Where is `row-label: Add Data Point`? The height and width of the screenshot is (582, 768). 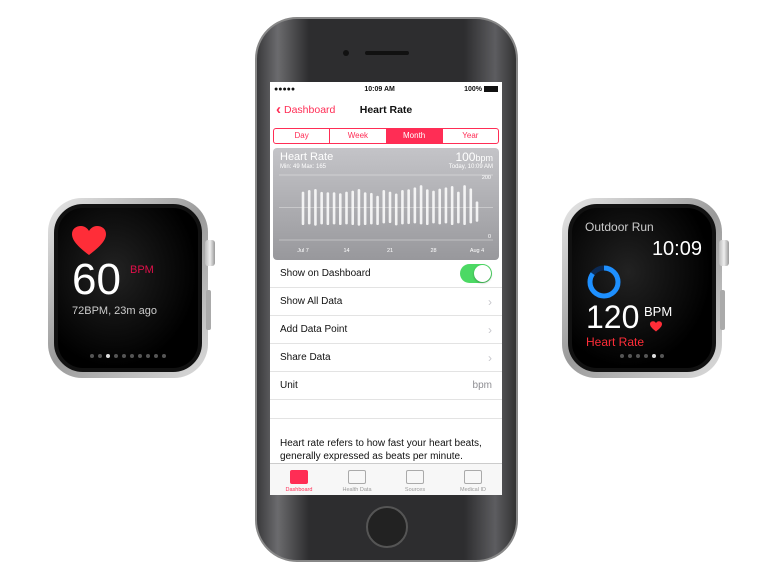
row-label: Add Data Point is located at coordinates (314, 329).